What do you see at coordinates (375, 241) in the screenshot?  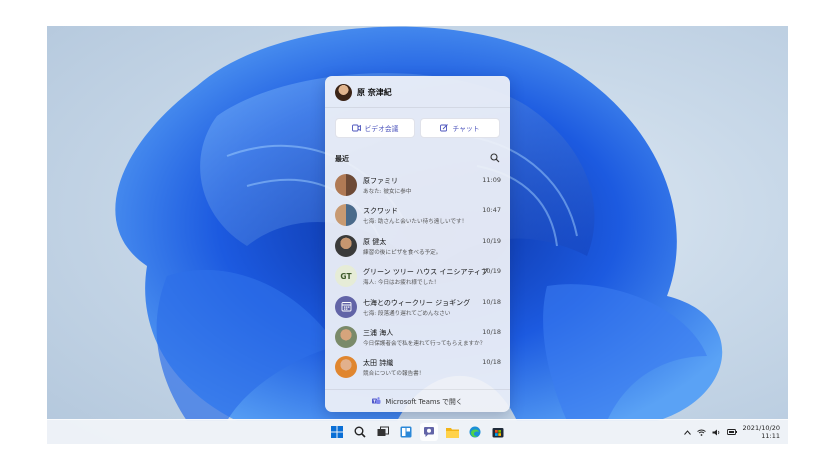 I see `contact-name: 原 健太` at bounding box center [375, 241].